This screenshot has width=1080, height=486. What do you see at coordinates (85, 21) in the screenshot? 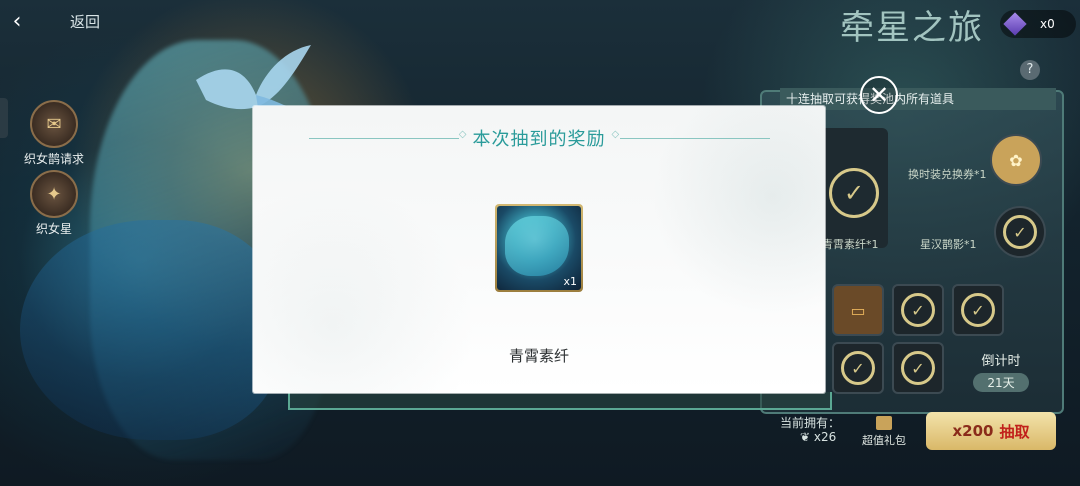
I see `back-label: 返回` at bounding box center [85, 21].